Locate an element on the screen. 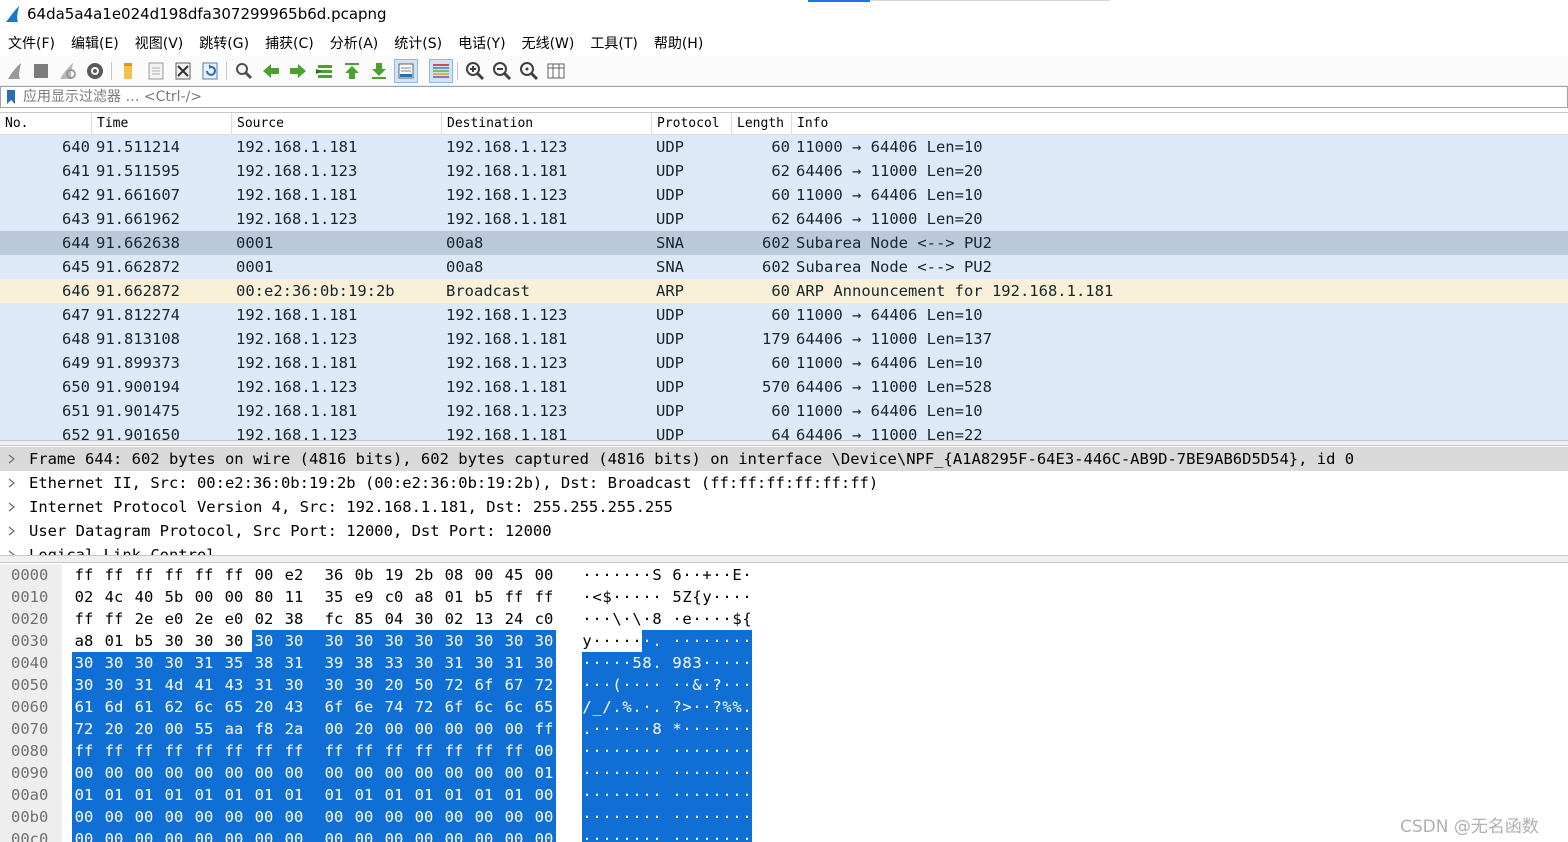 This screenshot has height=842, width=1568. ascii-char: Z is located at coordinates (687, 597).